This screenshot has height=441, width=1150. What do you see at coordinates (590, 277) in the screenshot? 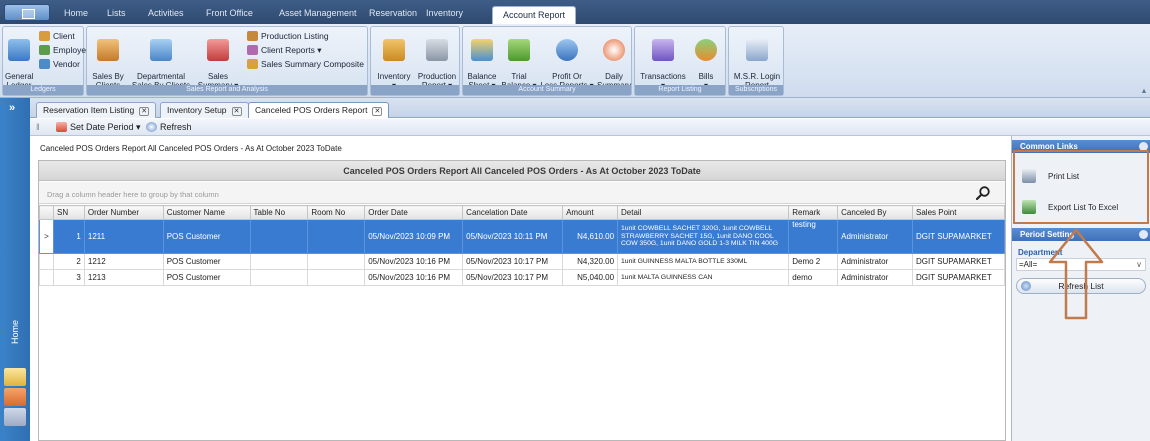
I see `cell-amount: N5,040.00` at bounding box center [590, 277].